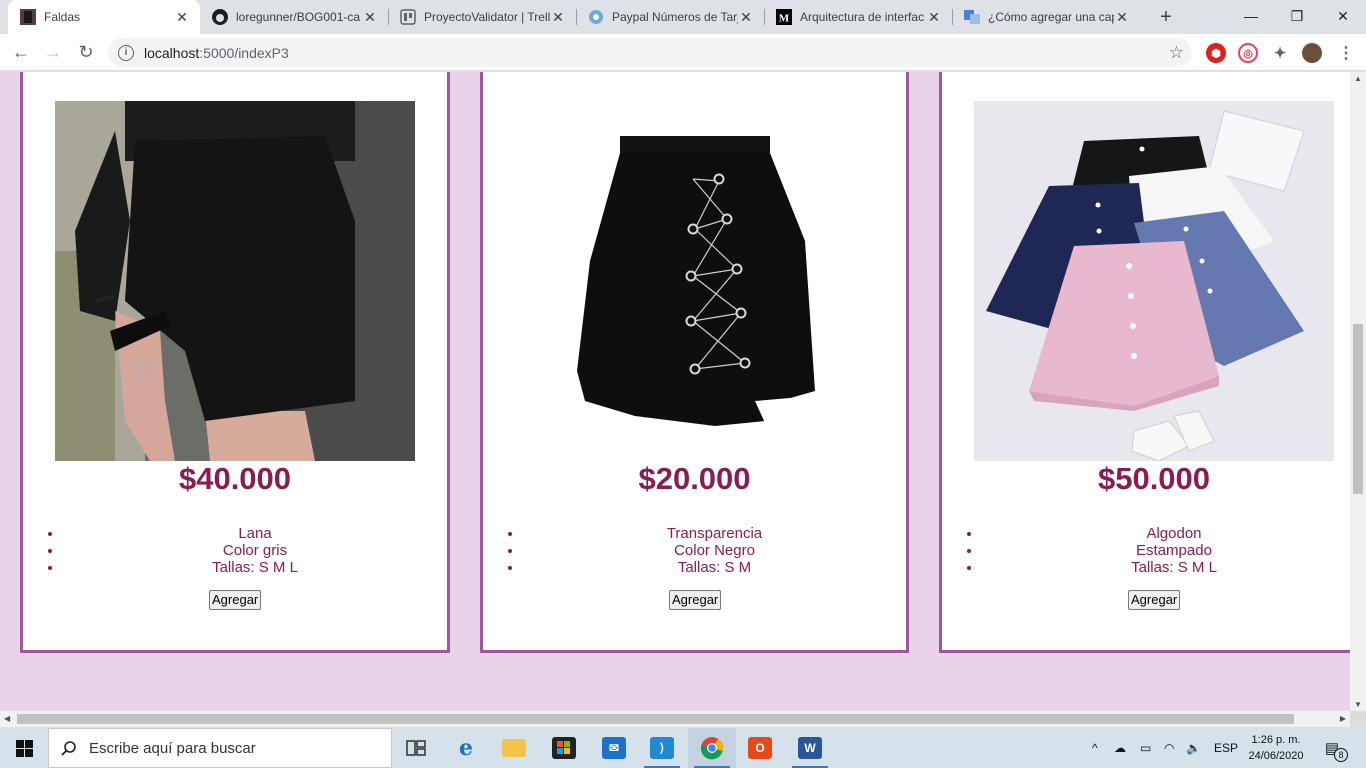 The image size is (1366, 768). What do you see at coordinates (714, 550) in the screenshot?
I see `feature-item: Color Negro` at bounding box center [714, 550].